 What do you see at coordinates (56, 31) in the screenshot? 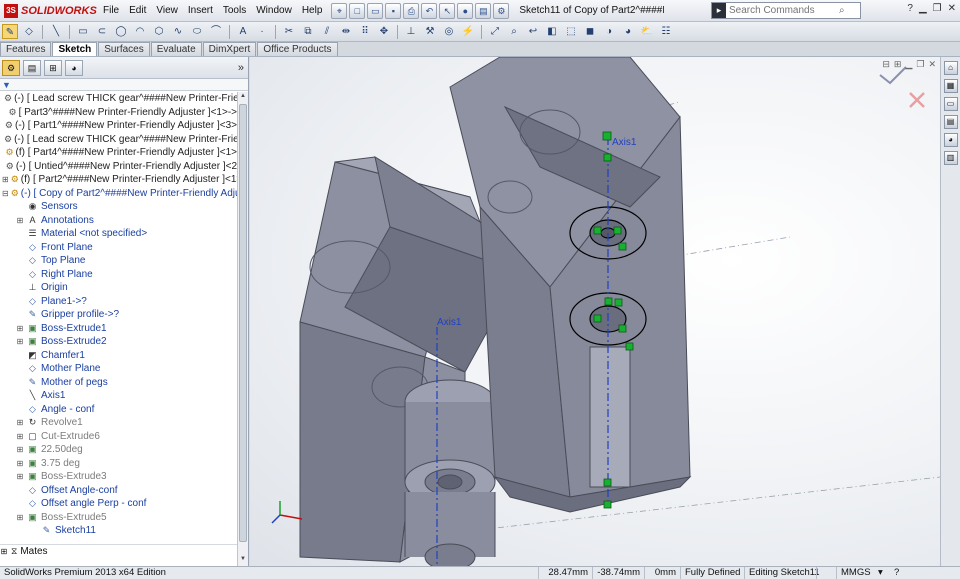
I see `line-tool-icon: ╲` at bounding box center [56, 31].